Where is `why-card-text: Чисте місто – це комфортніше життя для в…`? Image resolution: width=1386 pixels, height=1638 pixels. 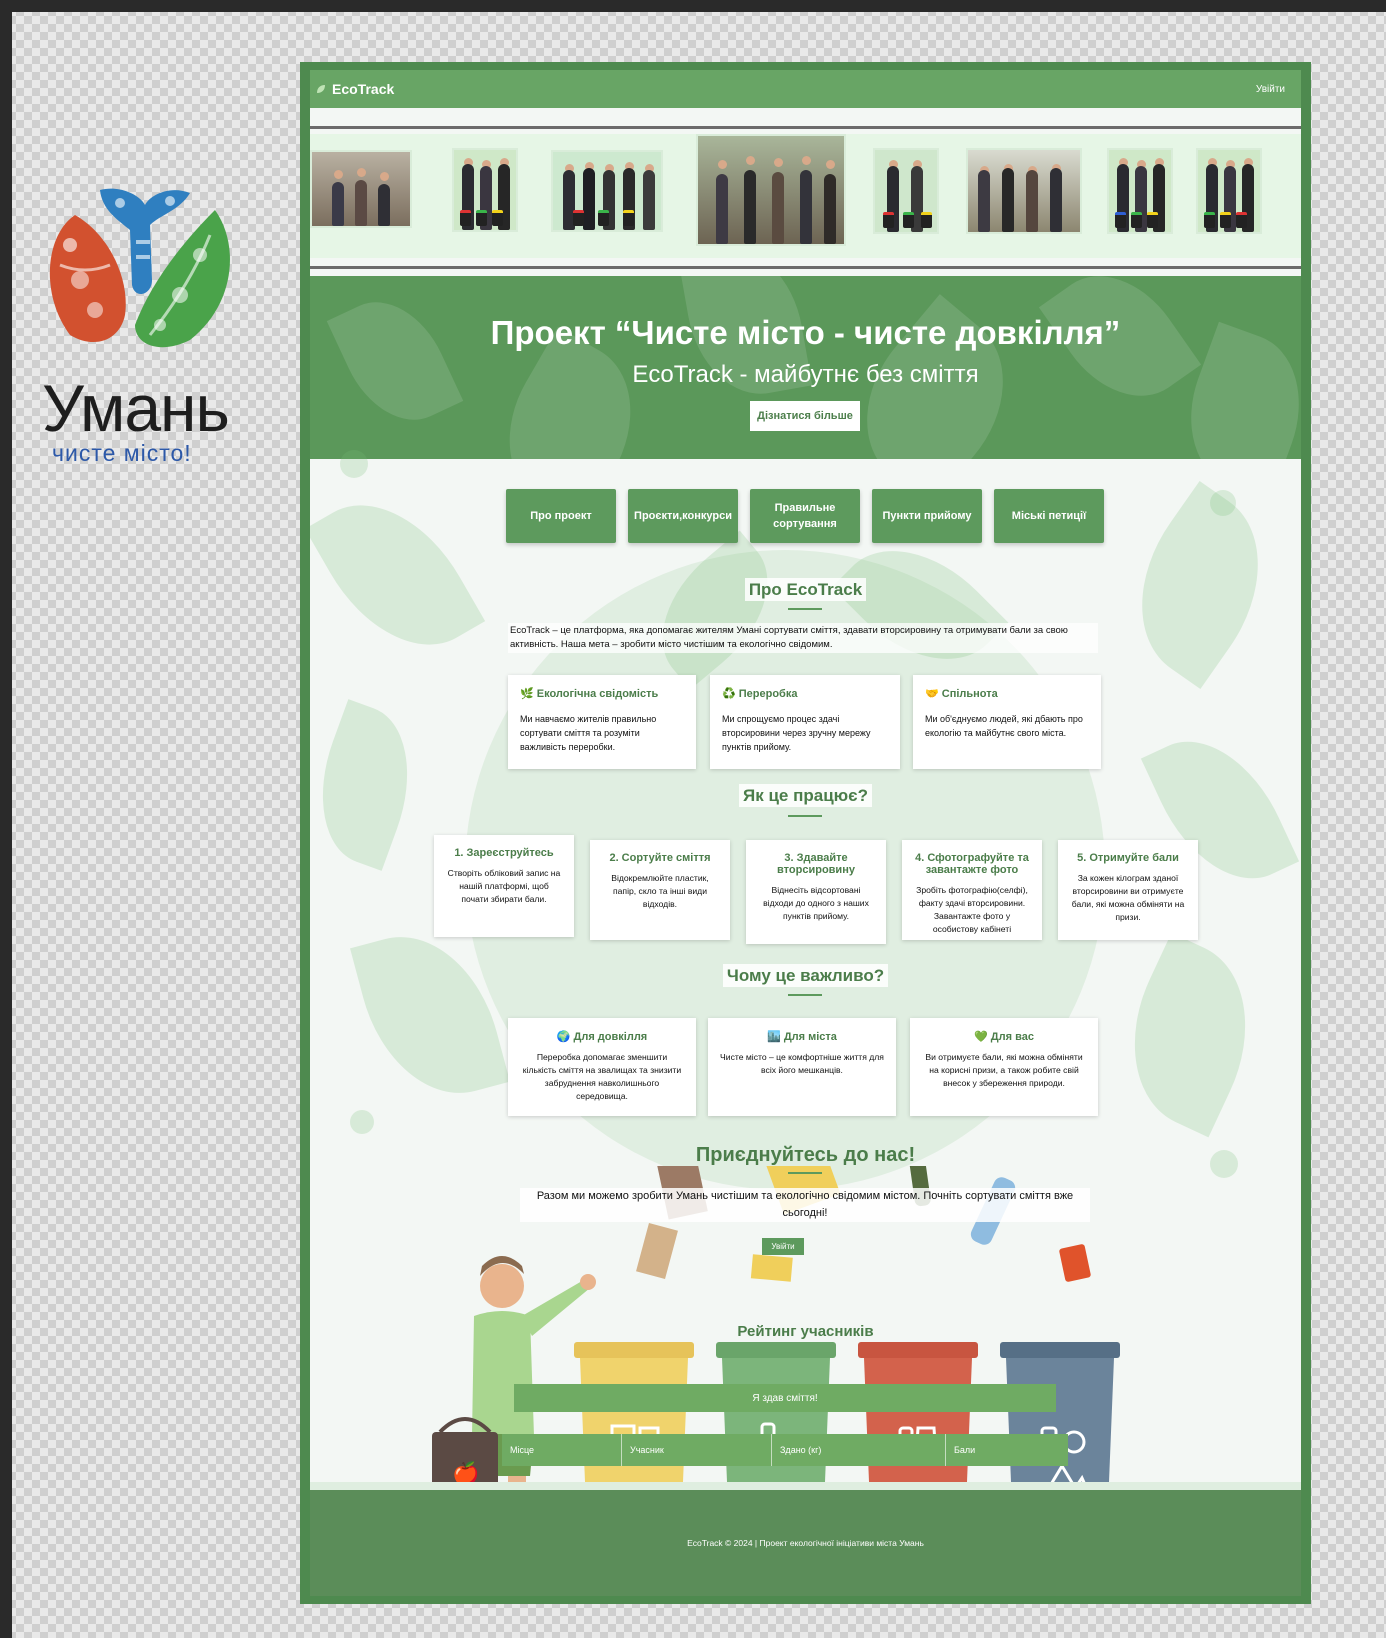
why-card-text: Чисте місто – це комфортніше життя для в… is located at coordinates (802, 1063).